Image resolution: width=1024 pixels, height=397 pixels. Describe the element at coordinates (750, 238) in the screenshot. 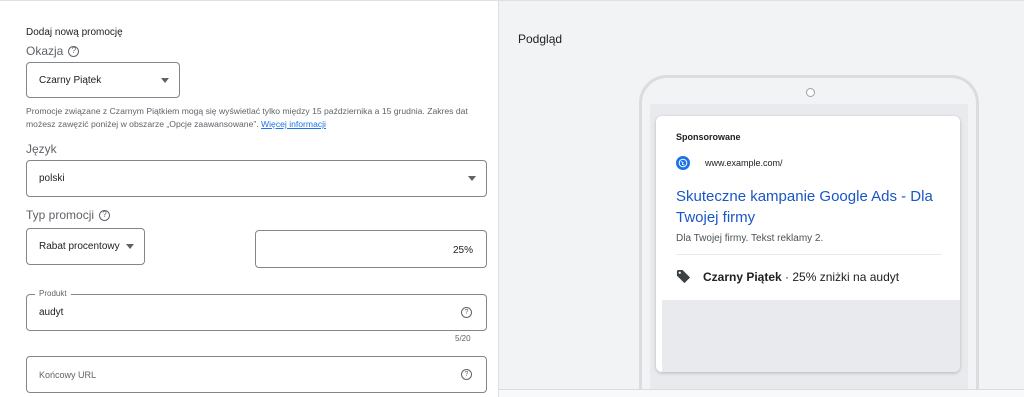

I see `ad-description: Dla Twojej firmy. Tekst reklamy 2.` at that location.